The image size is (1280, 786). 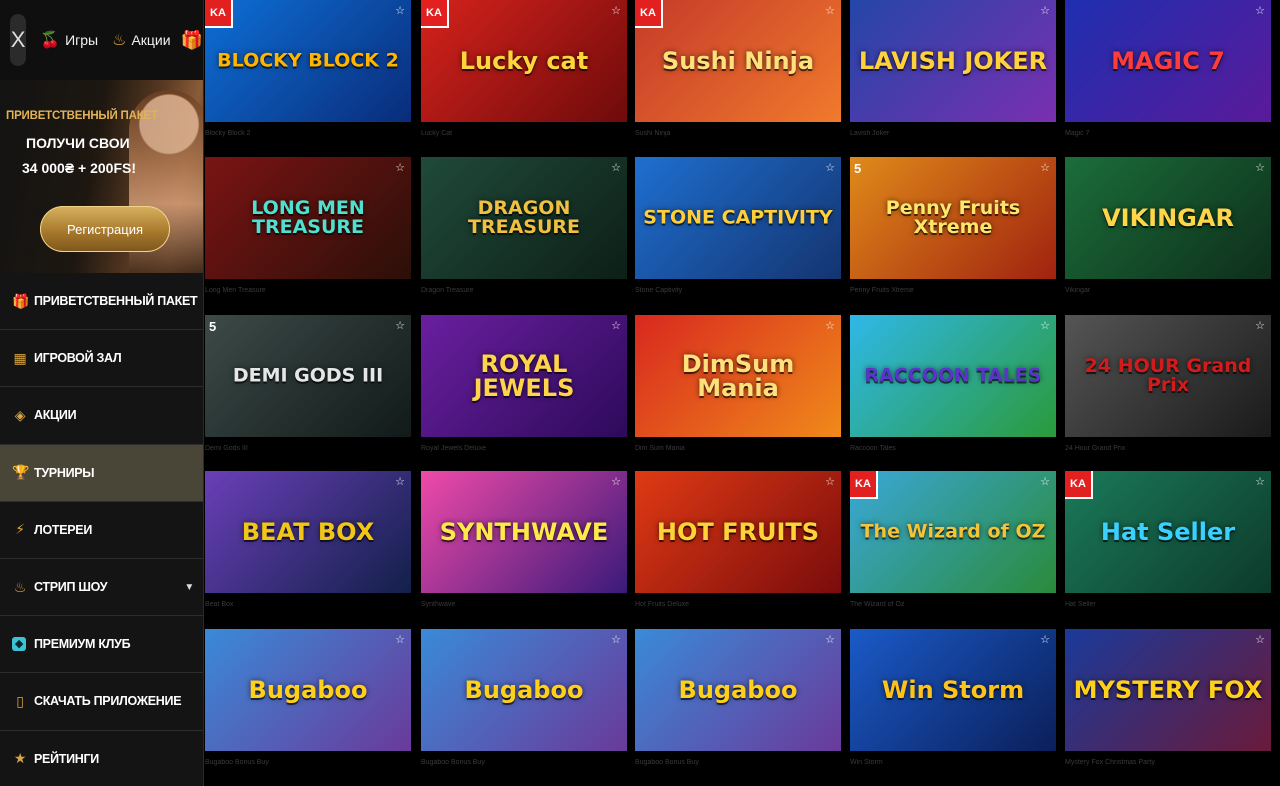 I want to click on game-title-art: ROYAL JEWELS, so click(x=524, y=376).